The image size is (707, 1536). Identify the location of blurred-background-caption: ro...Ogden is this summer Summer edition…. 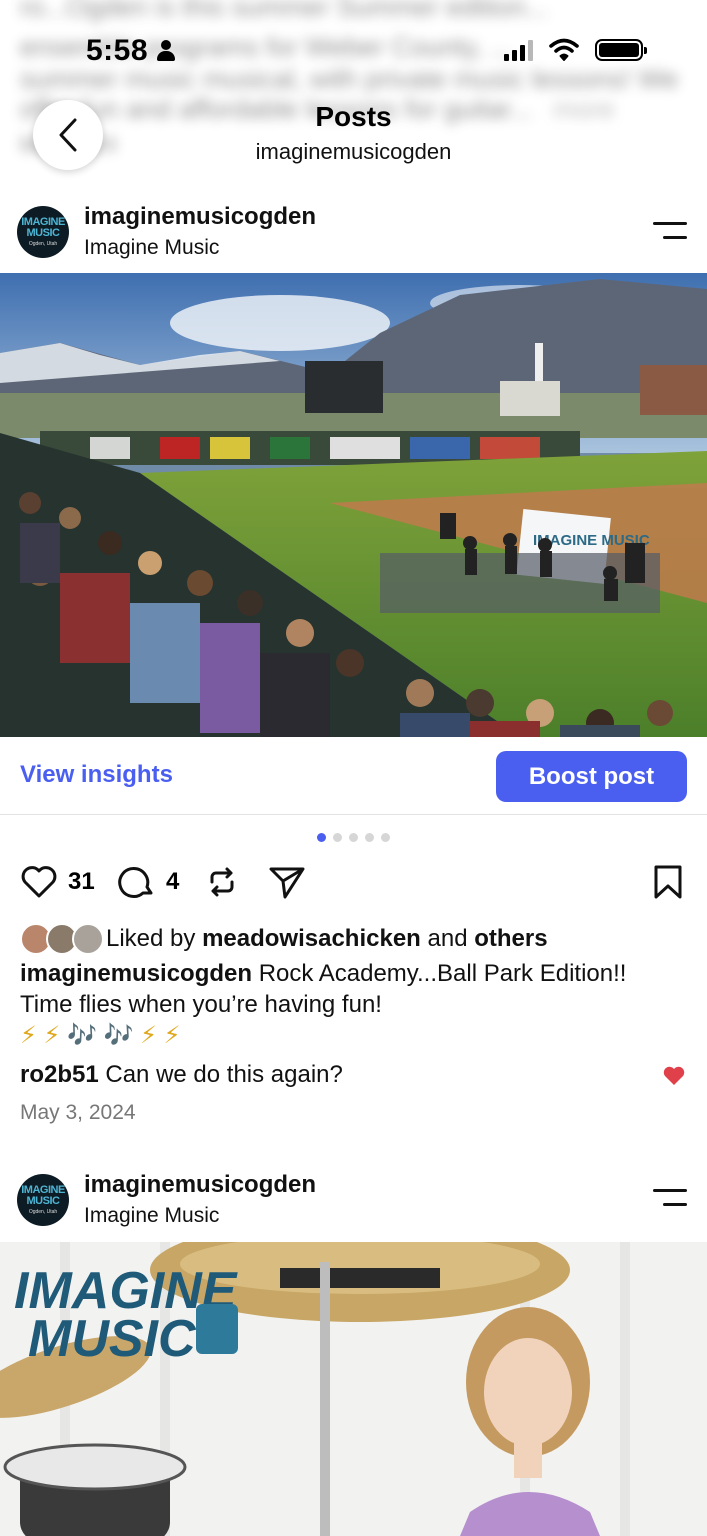
(353, 100).